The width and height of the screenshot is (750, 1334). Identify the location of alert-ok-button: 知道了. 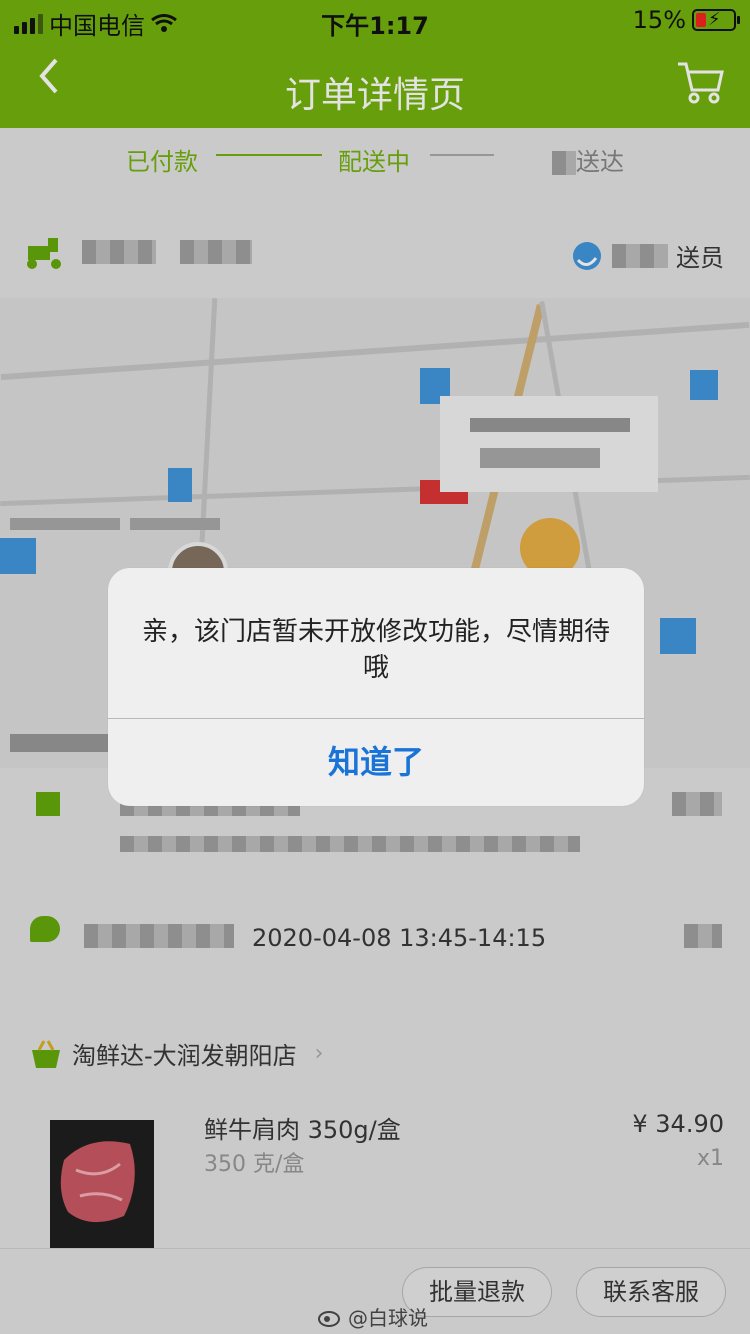
(376, 762).